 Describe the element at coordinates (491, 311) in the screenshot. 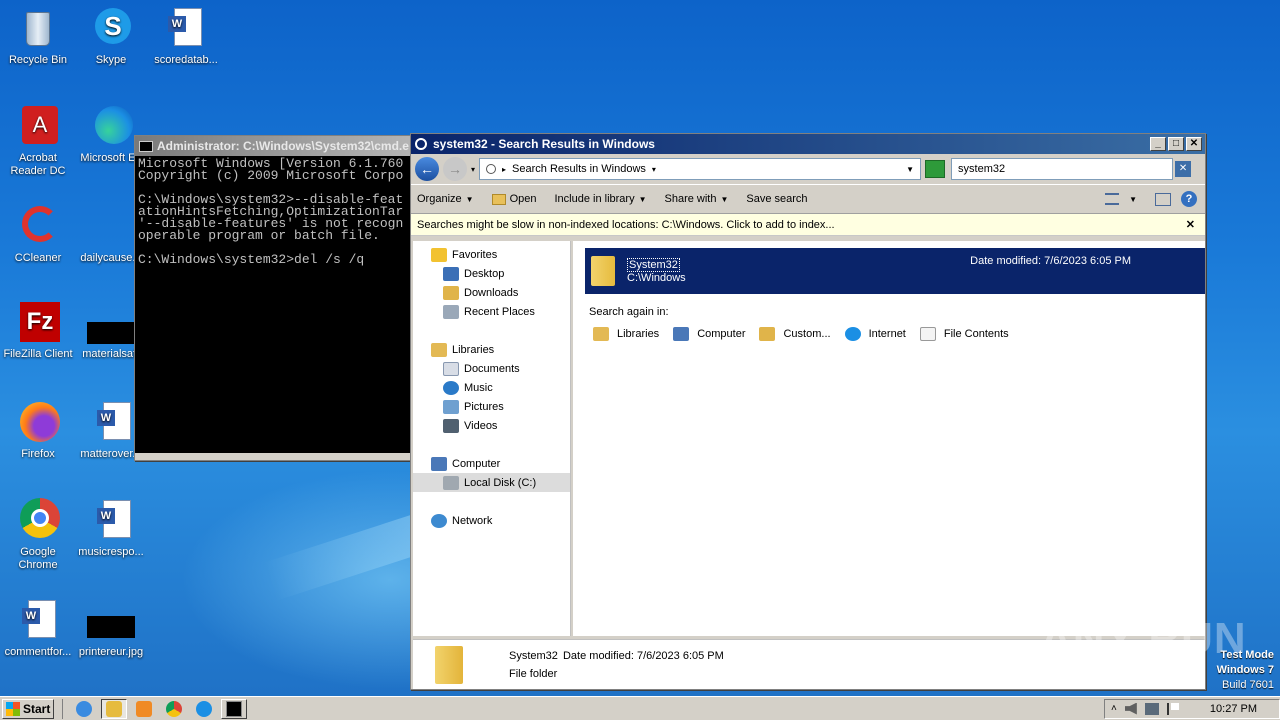

I see `nav-recent-places: Recent Places` at that location.